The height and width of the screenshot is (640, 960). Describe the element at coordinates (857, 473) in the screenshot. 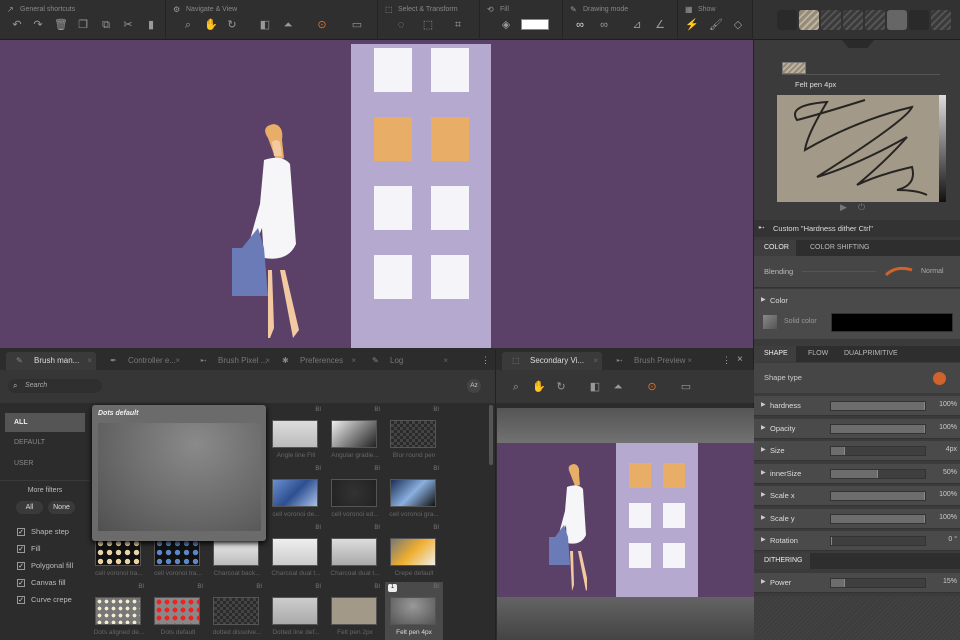

I see `param-row-innersize: ▶ innerSize 50%` at that location.